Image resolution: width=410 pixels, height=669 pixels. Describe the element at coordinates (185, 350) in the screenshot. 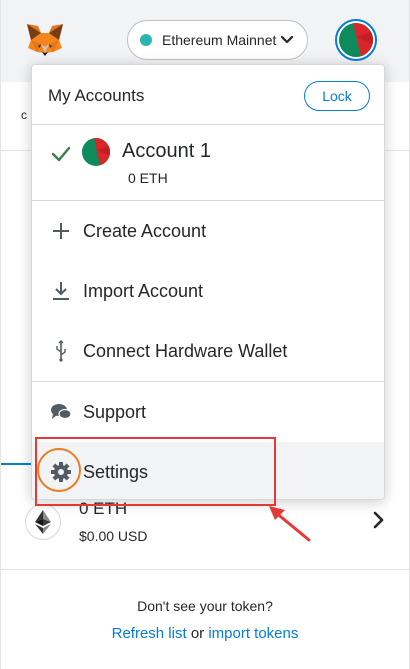

I see `menu-item-label: Connect Hardware Wallet` at that location.